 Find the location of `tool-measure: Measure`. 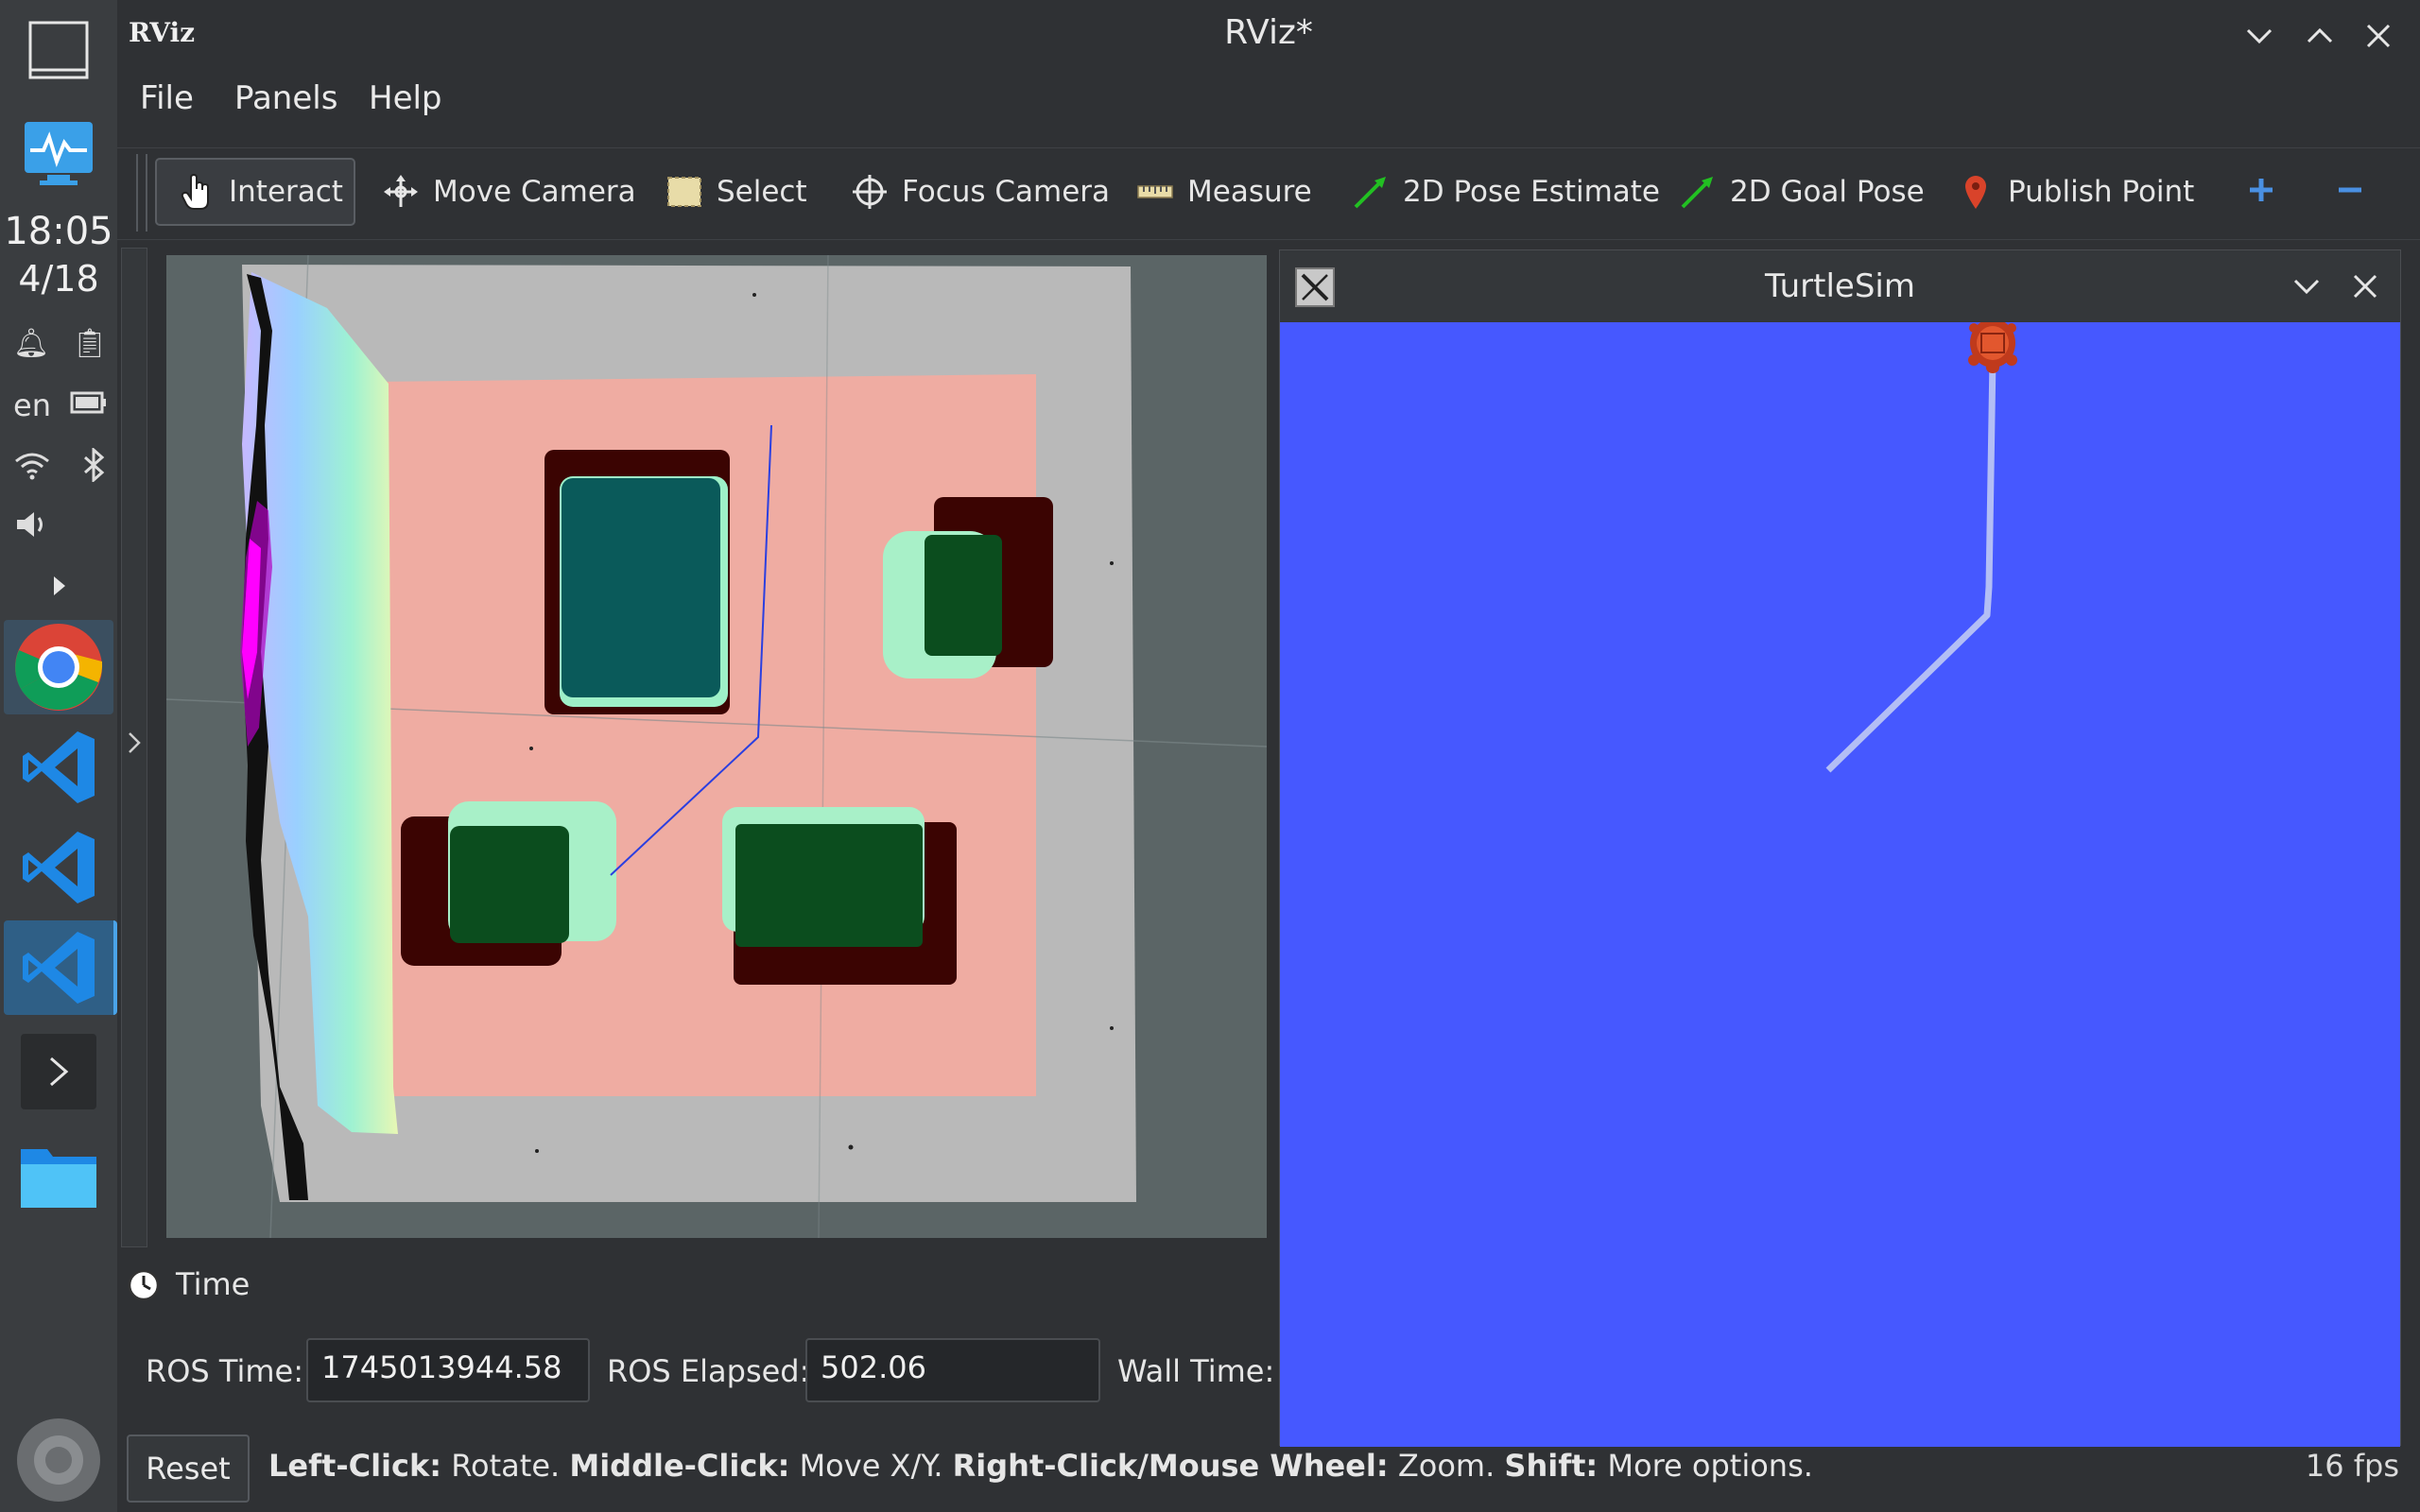

tool-measure: Measure is located at coordinates (1224, 192).